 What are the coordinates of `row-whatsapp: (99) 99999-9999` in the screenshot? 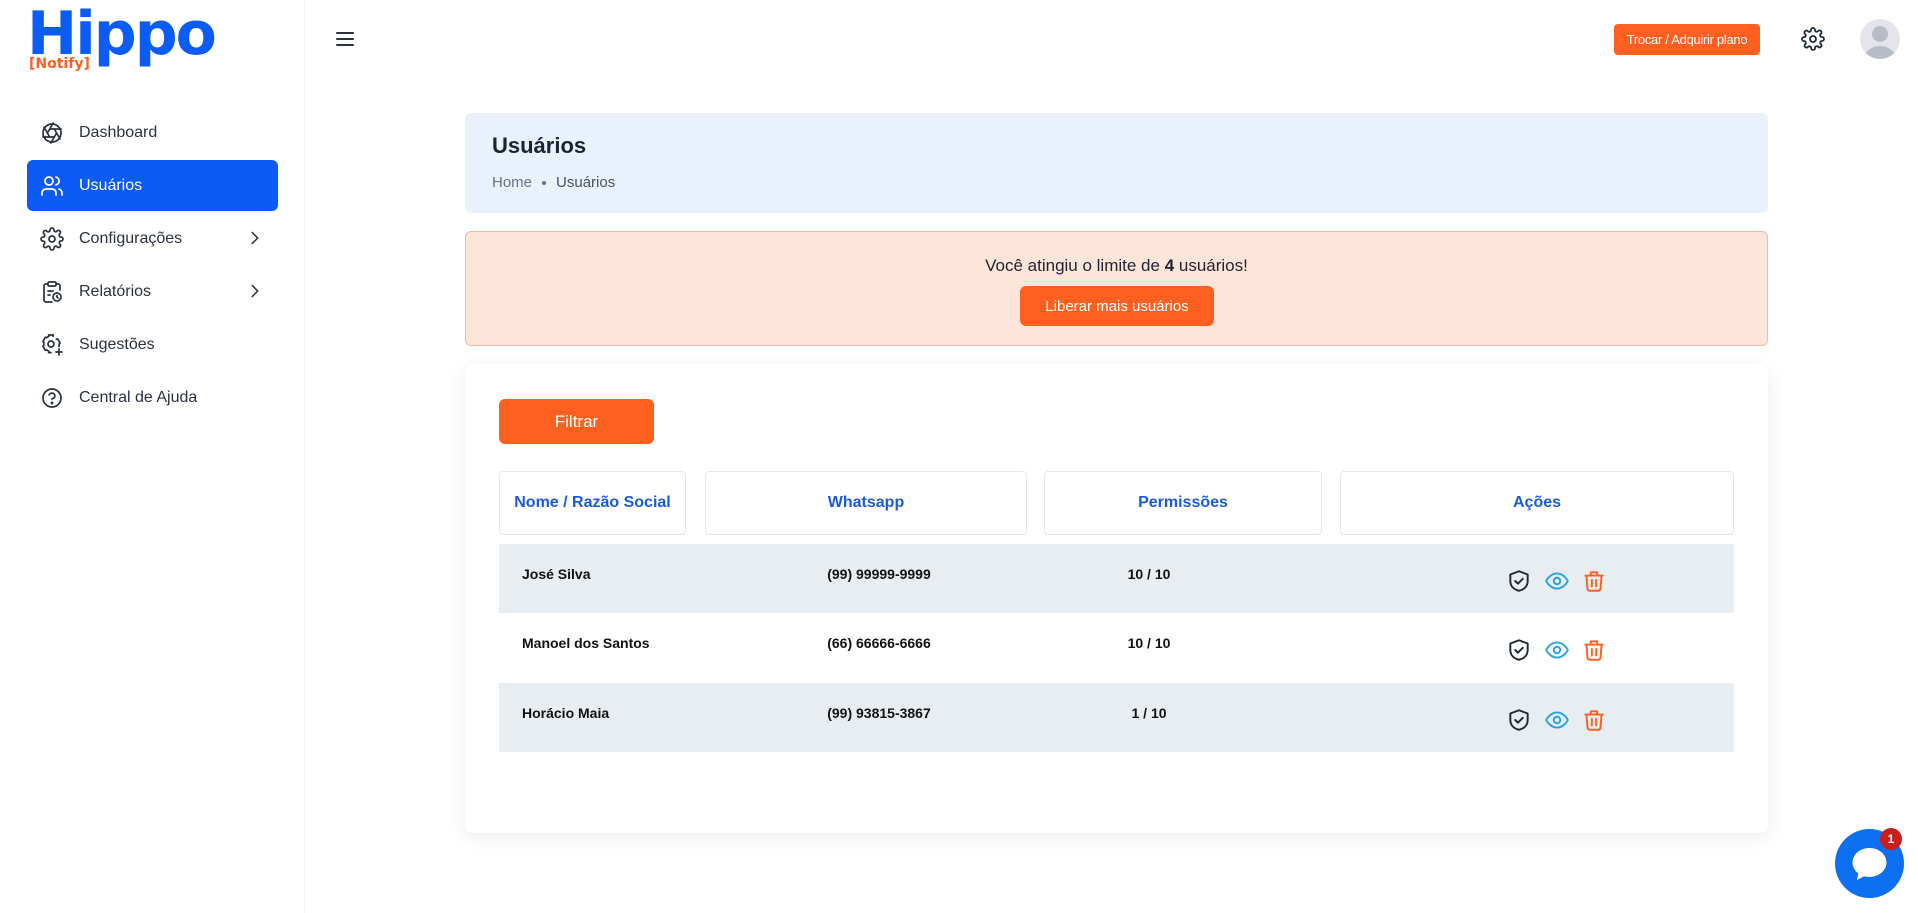 It's located at (879, 574).